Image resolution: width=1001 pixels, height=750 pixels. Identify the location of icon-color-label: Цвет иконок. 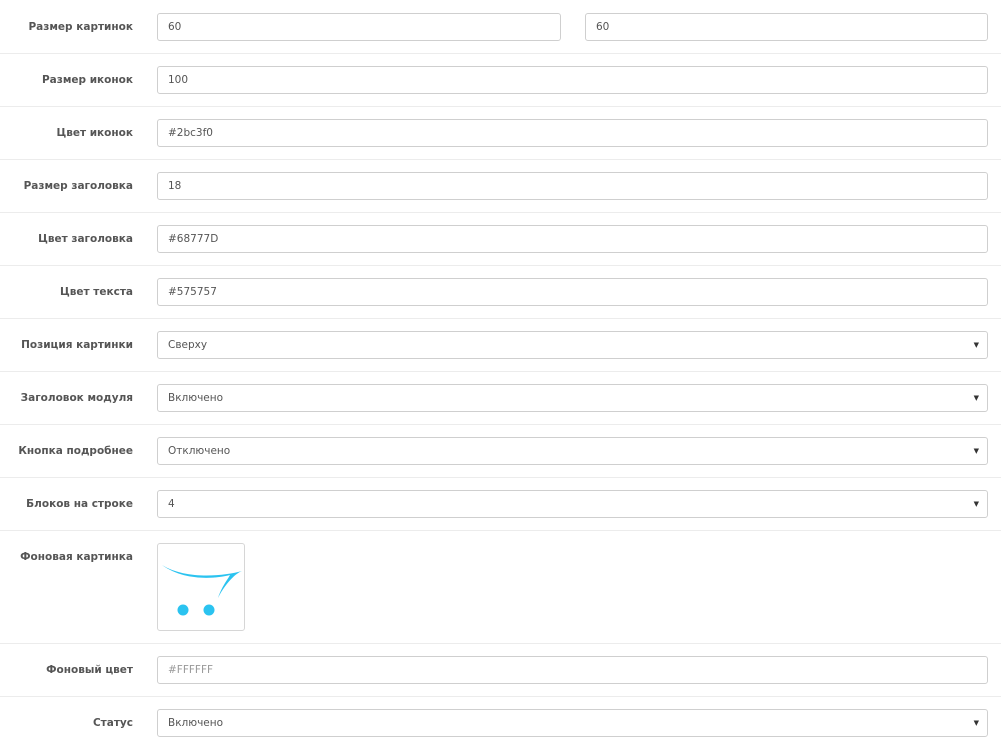
(94, 133).